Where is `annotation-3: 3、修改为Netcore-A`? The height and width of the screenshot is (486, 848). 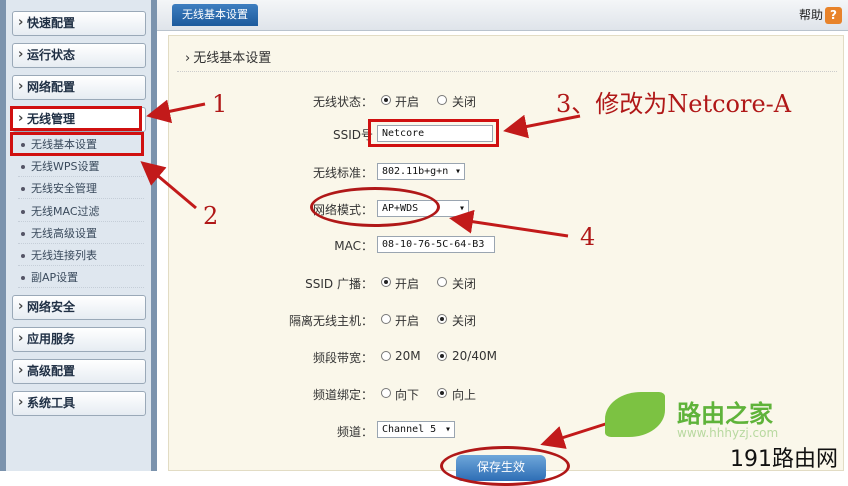 annotation-3: 3、修改为Netcore-A is located at coordinates (674, 104).